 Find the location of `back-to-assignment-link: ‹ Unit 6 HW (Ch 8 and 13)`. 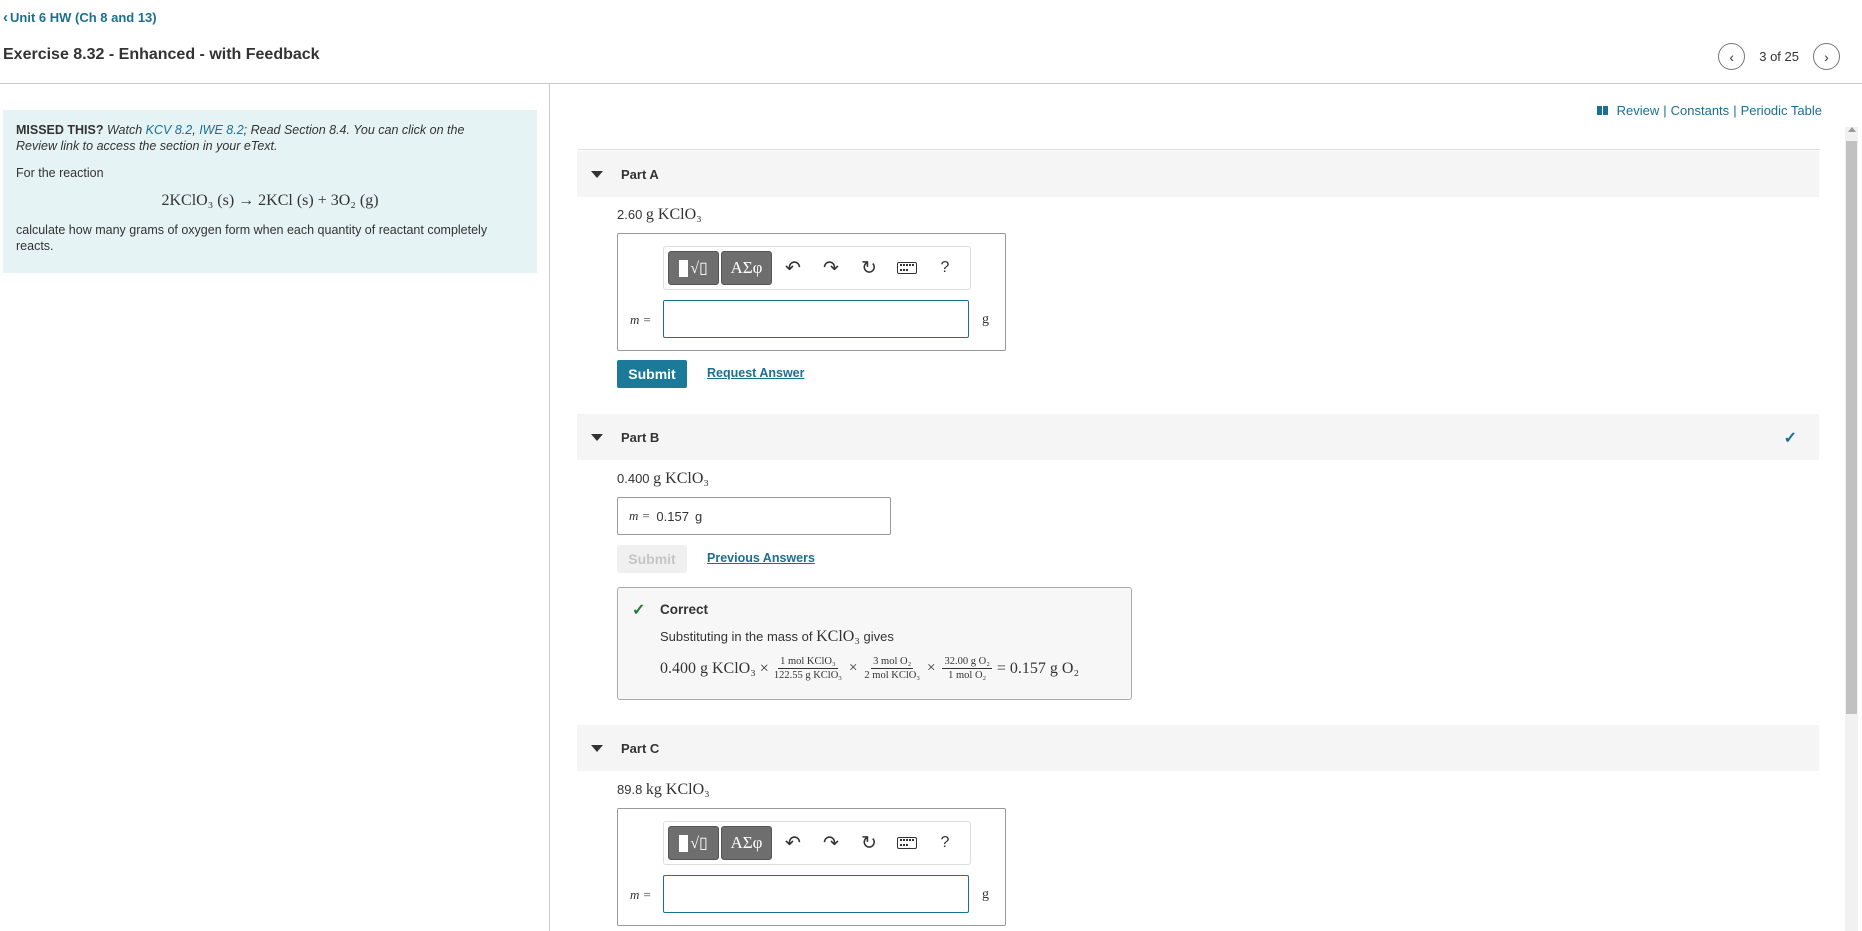

back-to-assignment-link: ‹ Unit 6 HW (Ch 8 and 13) is located at coordinates (80, 17).